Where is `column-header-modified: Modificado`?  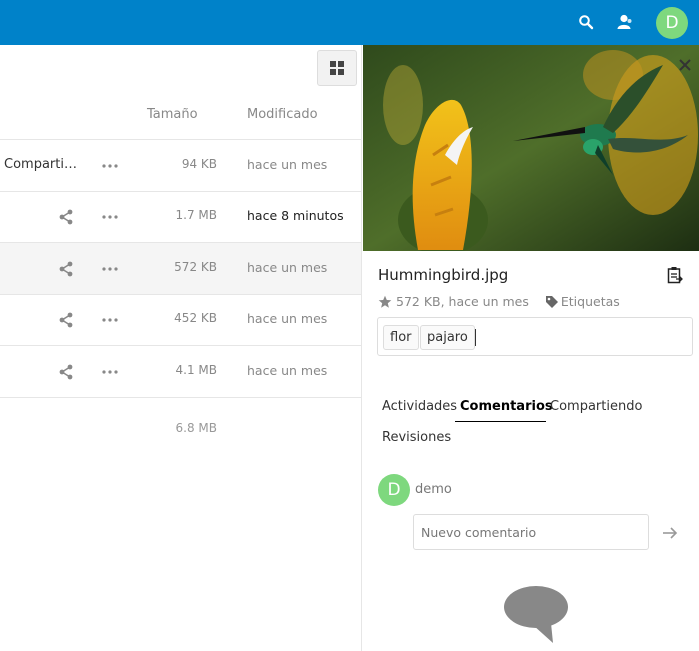 column-header-modified: Modificado is located at coordinates (282, 114).